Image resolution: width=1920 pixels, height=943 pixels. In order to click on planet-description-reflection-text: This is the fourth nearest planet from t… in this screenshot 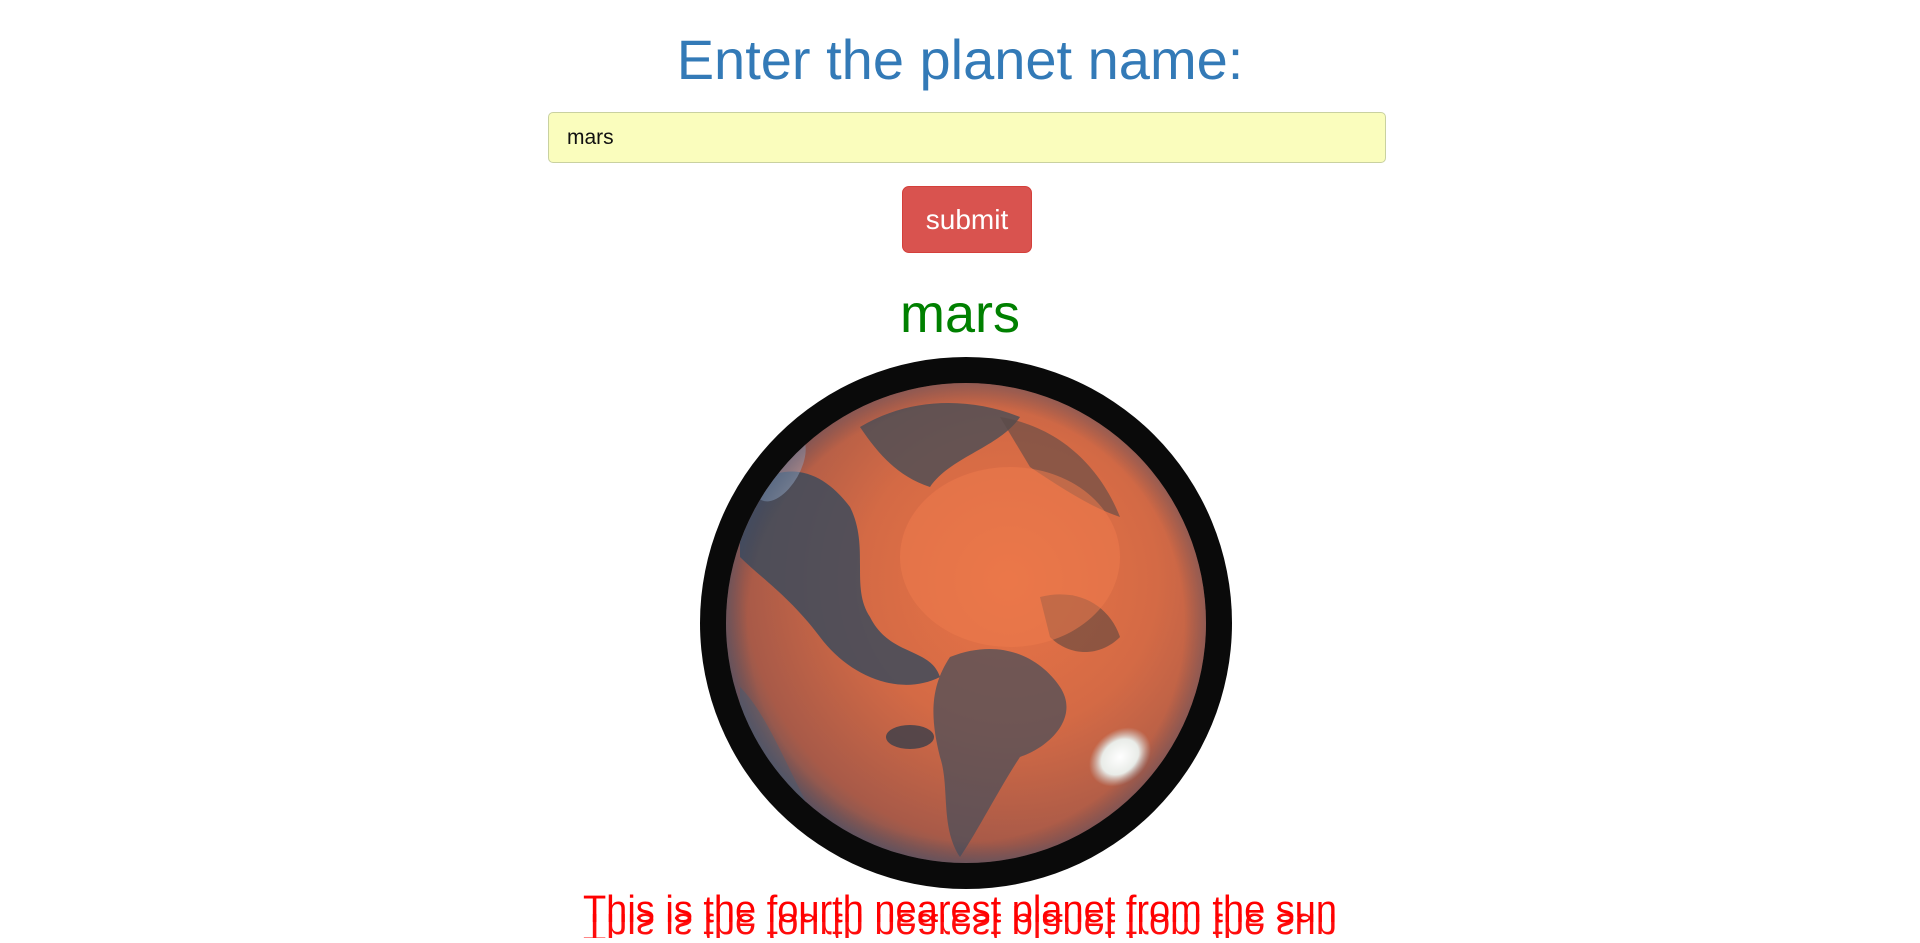, I will do `click(960, 921)`.